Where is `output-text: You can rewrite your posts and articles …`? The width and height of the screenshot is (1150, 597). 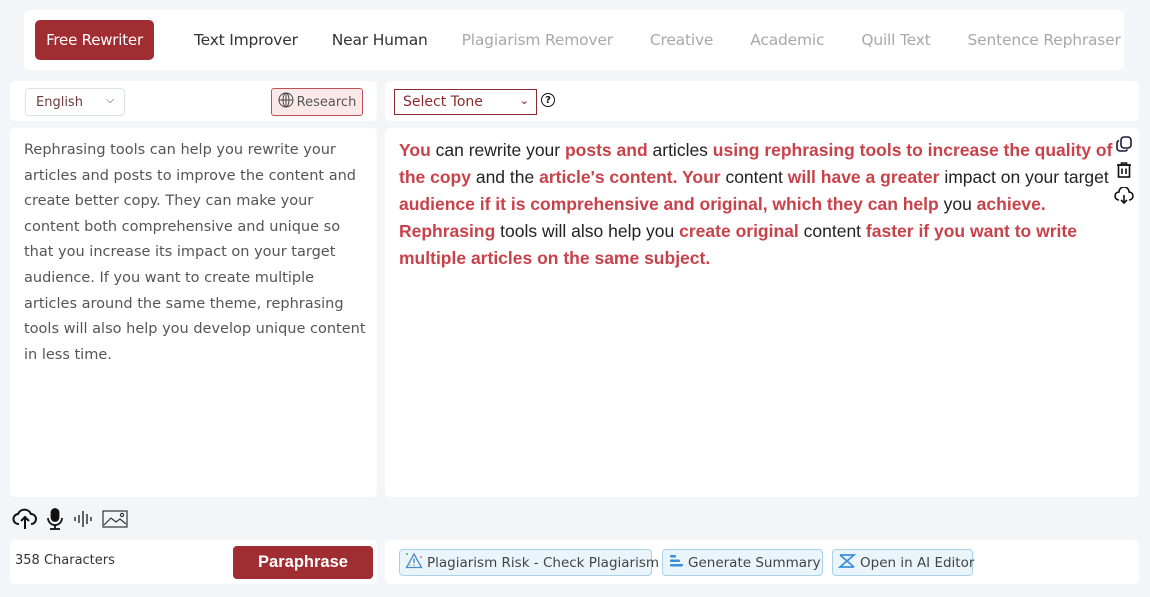 output-text: You can rewrite your posts and articles … is located at coordinates (759, 204).